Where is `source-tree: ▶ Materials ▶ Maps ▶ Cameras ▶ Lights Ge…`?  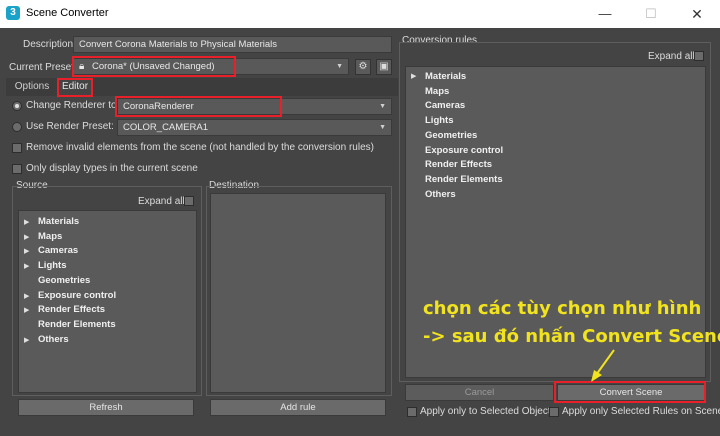 source-tree: ▶ Materials ▶ Maps ▶ Cameras ▶ Lights Ge… is located at coordinates (107, 301).